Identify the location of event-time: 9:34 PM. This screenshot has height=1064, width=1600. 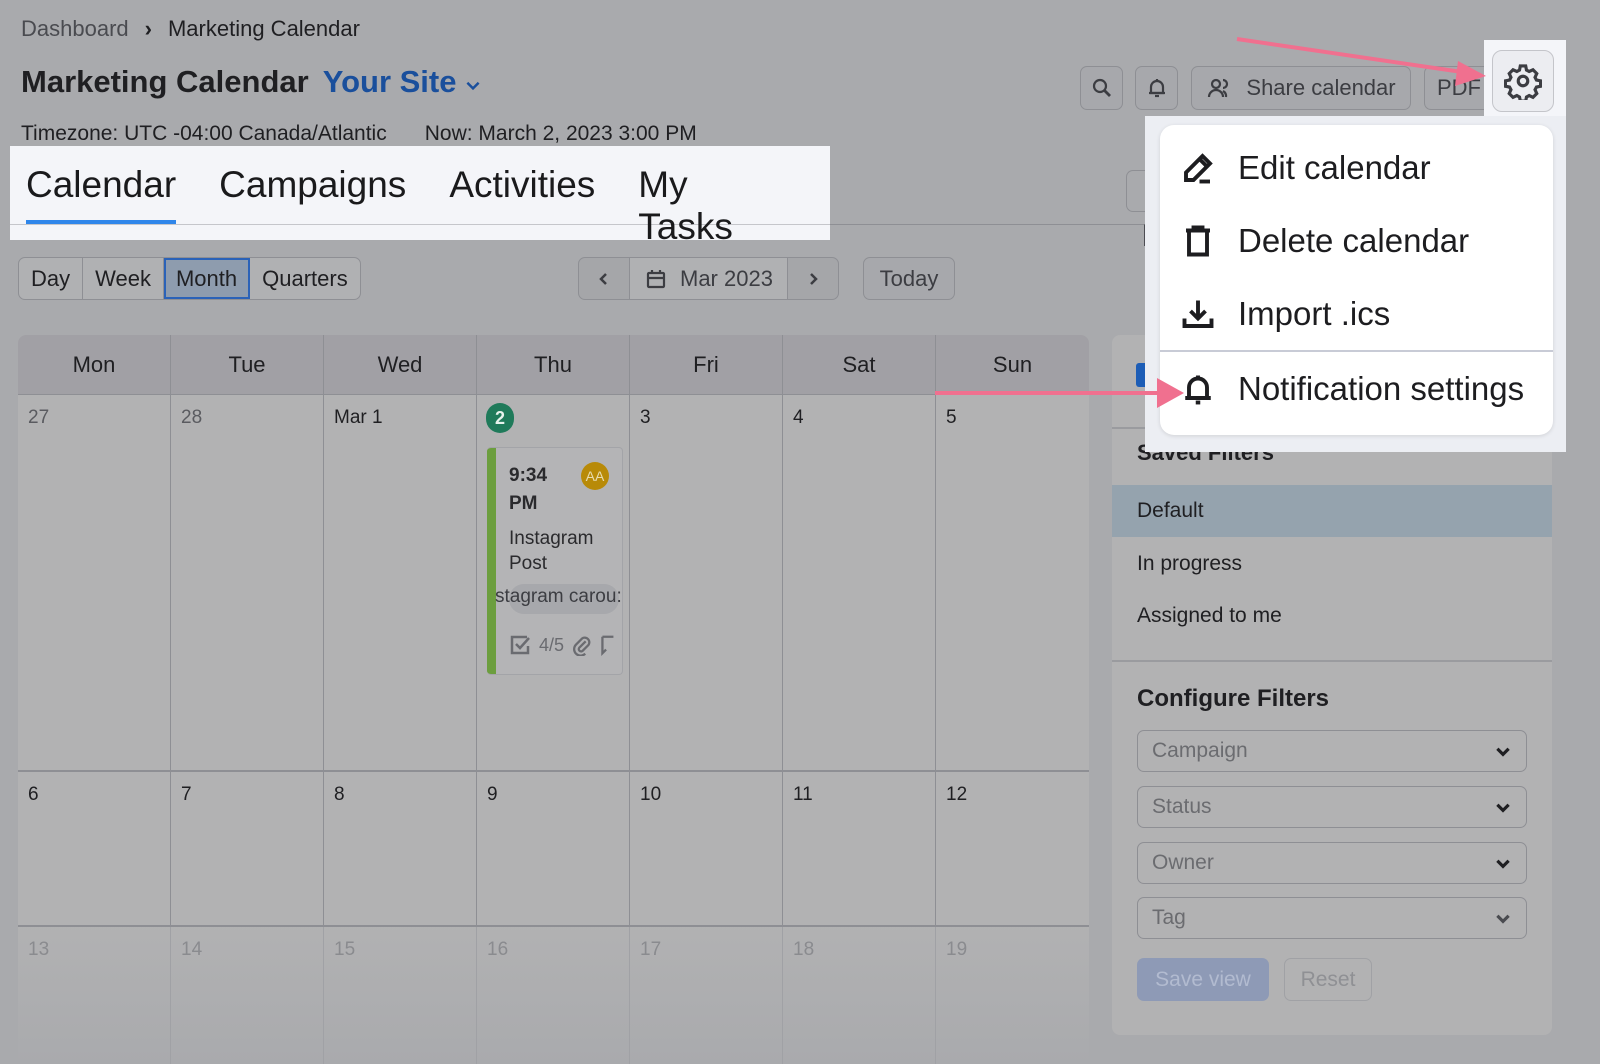
(528, 489).